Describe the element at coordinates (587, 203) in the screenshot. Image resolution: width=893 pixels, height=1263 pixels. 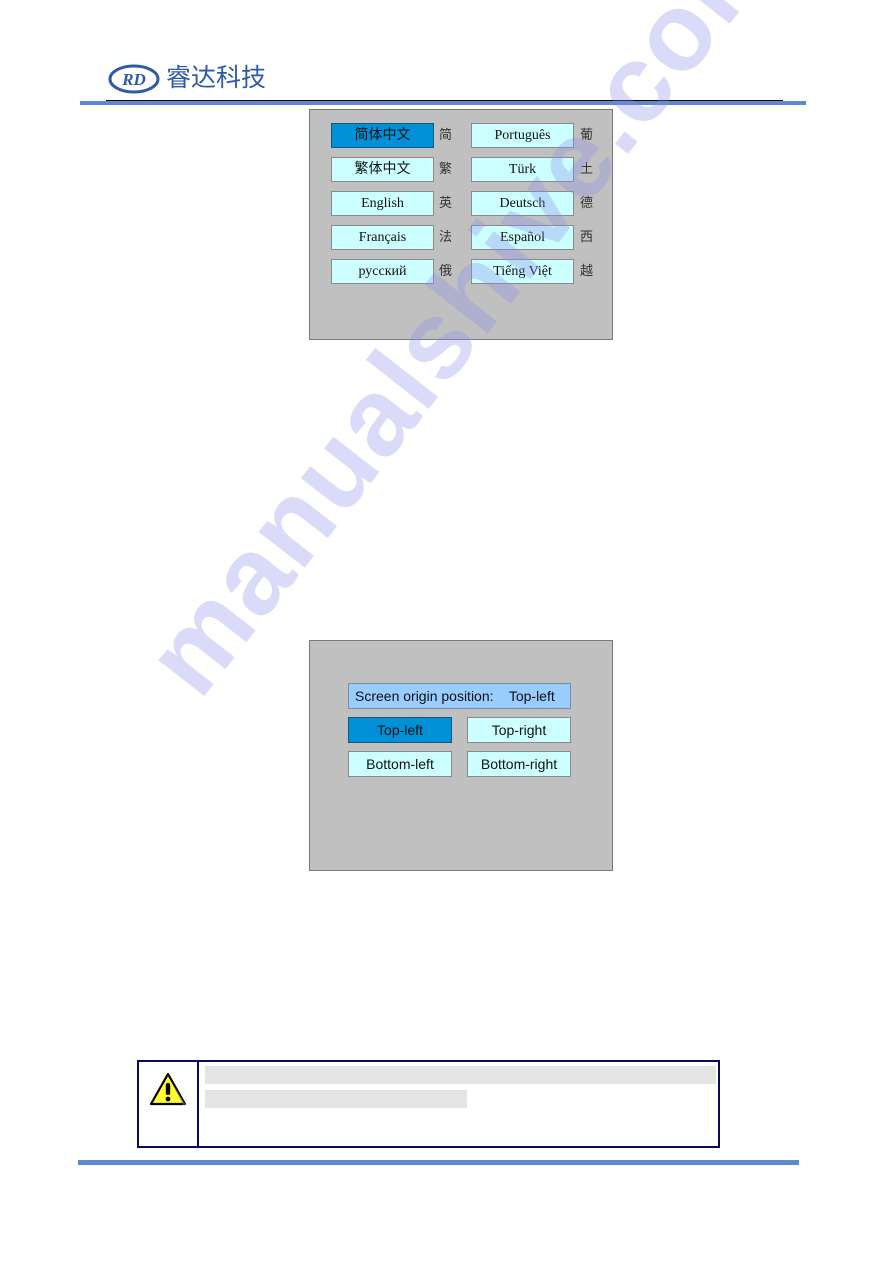
I see `language-abbr: 德` at that location.